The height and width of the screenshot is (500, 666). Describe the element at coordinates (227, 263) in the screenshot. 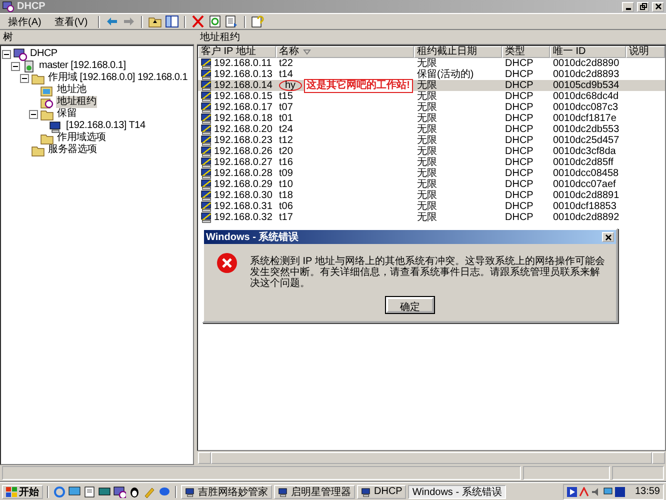

I see `error-icon` at that location.